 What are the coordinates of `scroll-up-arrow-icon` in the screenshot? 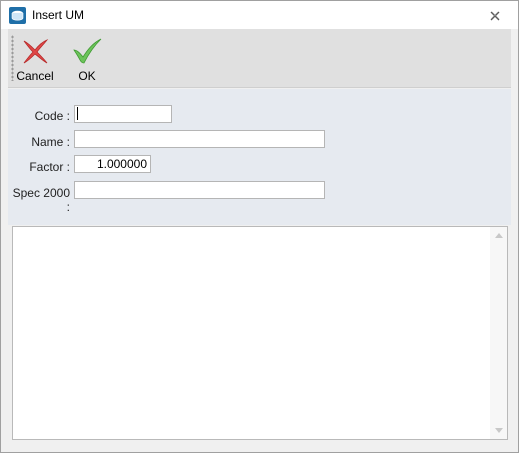 It's located at (499, 235).